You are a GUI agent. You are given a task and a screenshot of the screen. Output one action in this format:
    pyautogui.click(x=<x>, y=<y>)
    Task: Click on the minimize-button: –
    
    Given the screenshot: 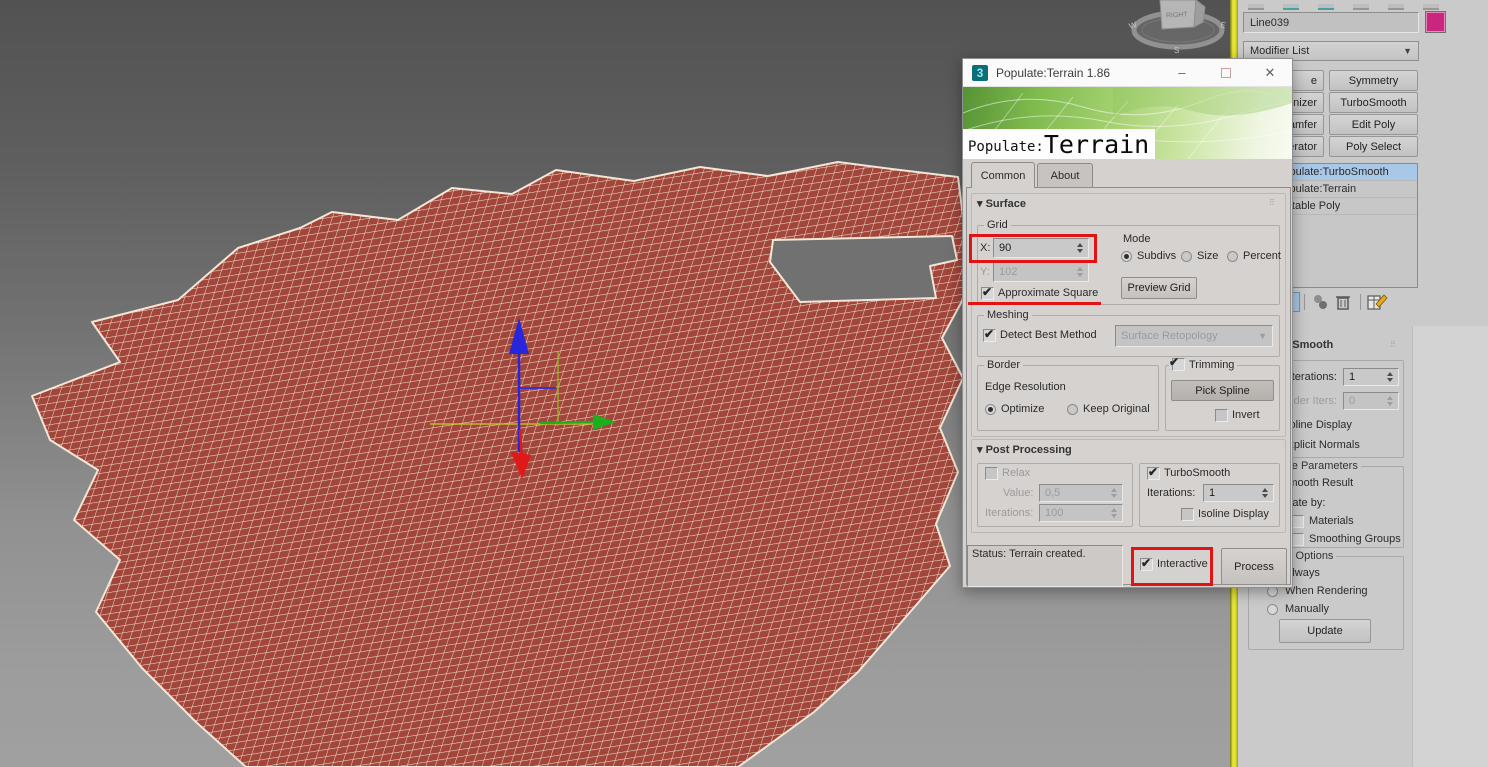 What is the action you would take?
    pyautogui.click(x=1182, y=72)
    